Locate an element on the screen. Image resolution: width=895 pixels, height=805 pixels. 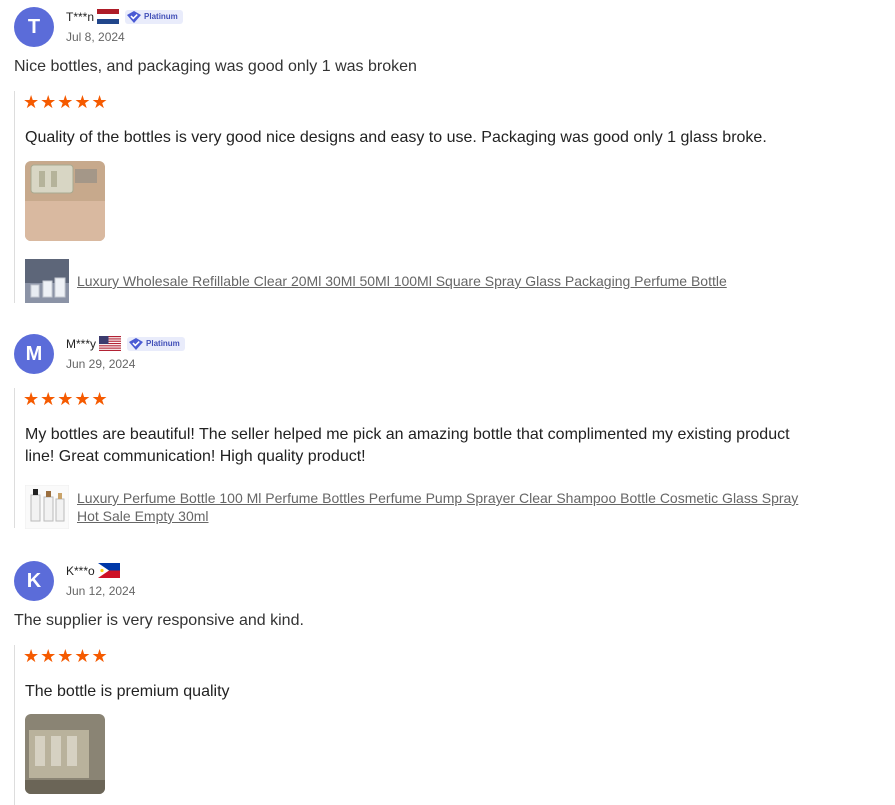
netherlands-flag-icon is located at coordinates (108, 16).